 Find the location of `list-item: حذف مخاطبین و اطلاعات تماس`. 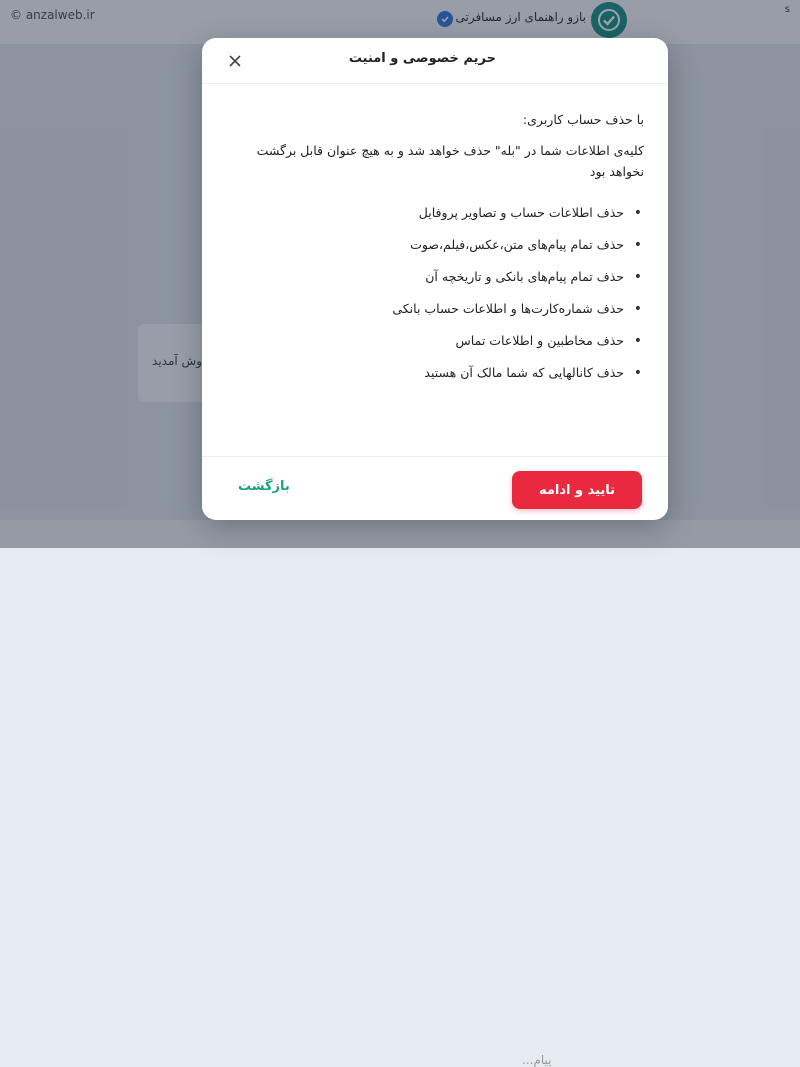

list-item: حذف مخاطبین و اطلاعات تماس is located at coordinates (422, 346).